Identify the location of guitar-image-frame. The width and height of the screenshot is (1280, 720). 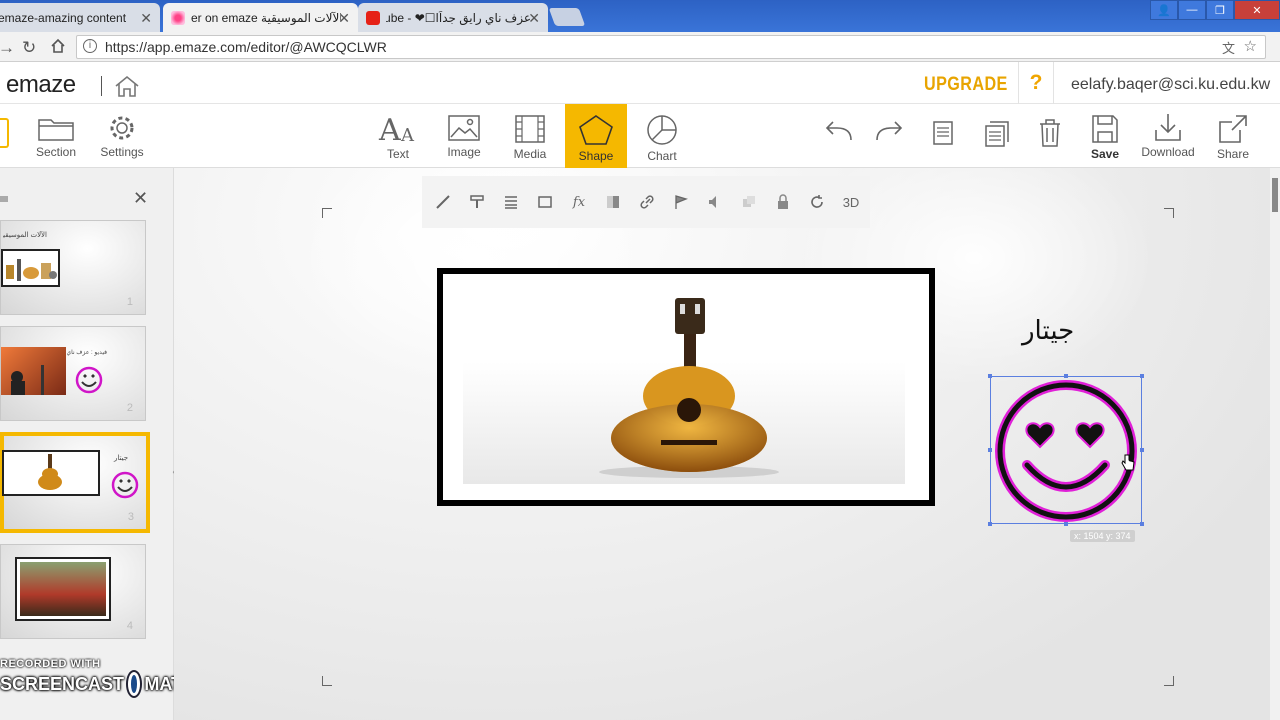
(686, 387).